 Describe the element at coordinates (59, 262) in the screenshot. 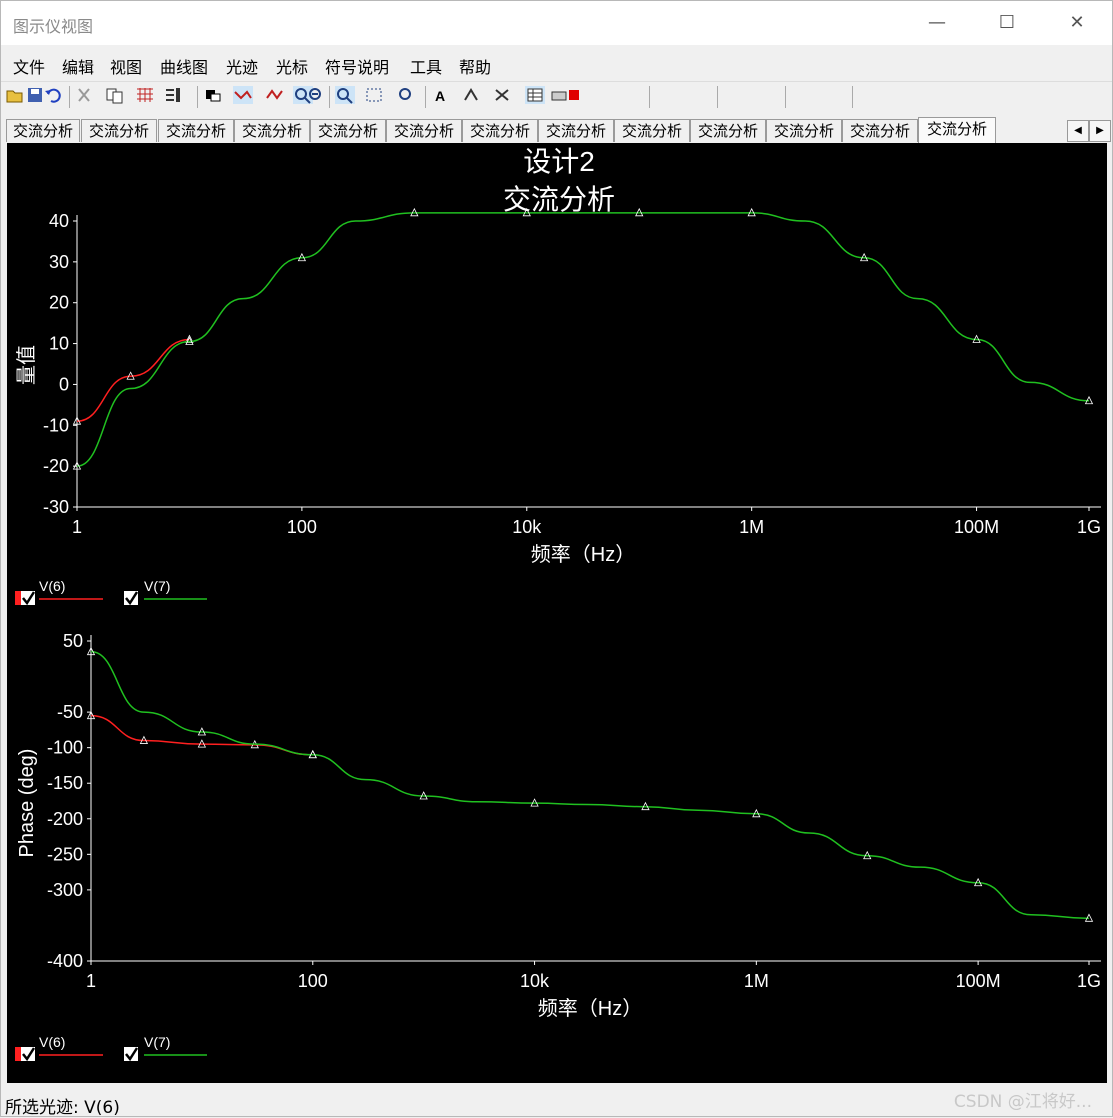

I see `y-tick-label: 30` at that location.